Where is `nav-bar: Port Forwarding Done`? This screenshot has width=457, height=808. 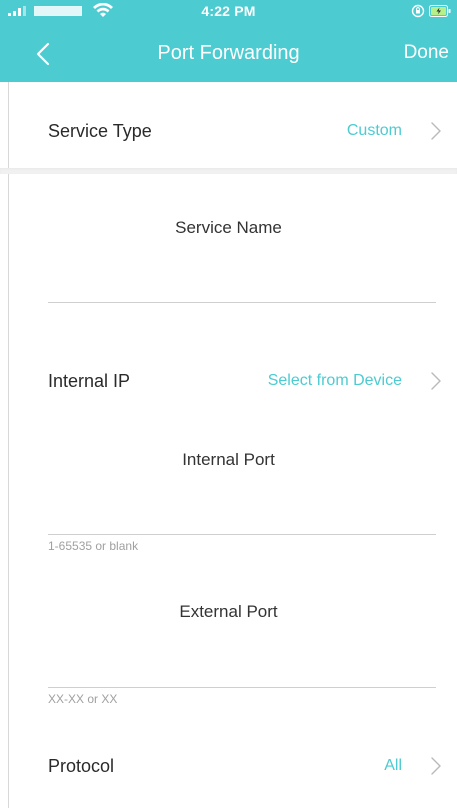 nav-bar: Port Forwarding Done is located at coordinates (228, 54).